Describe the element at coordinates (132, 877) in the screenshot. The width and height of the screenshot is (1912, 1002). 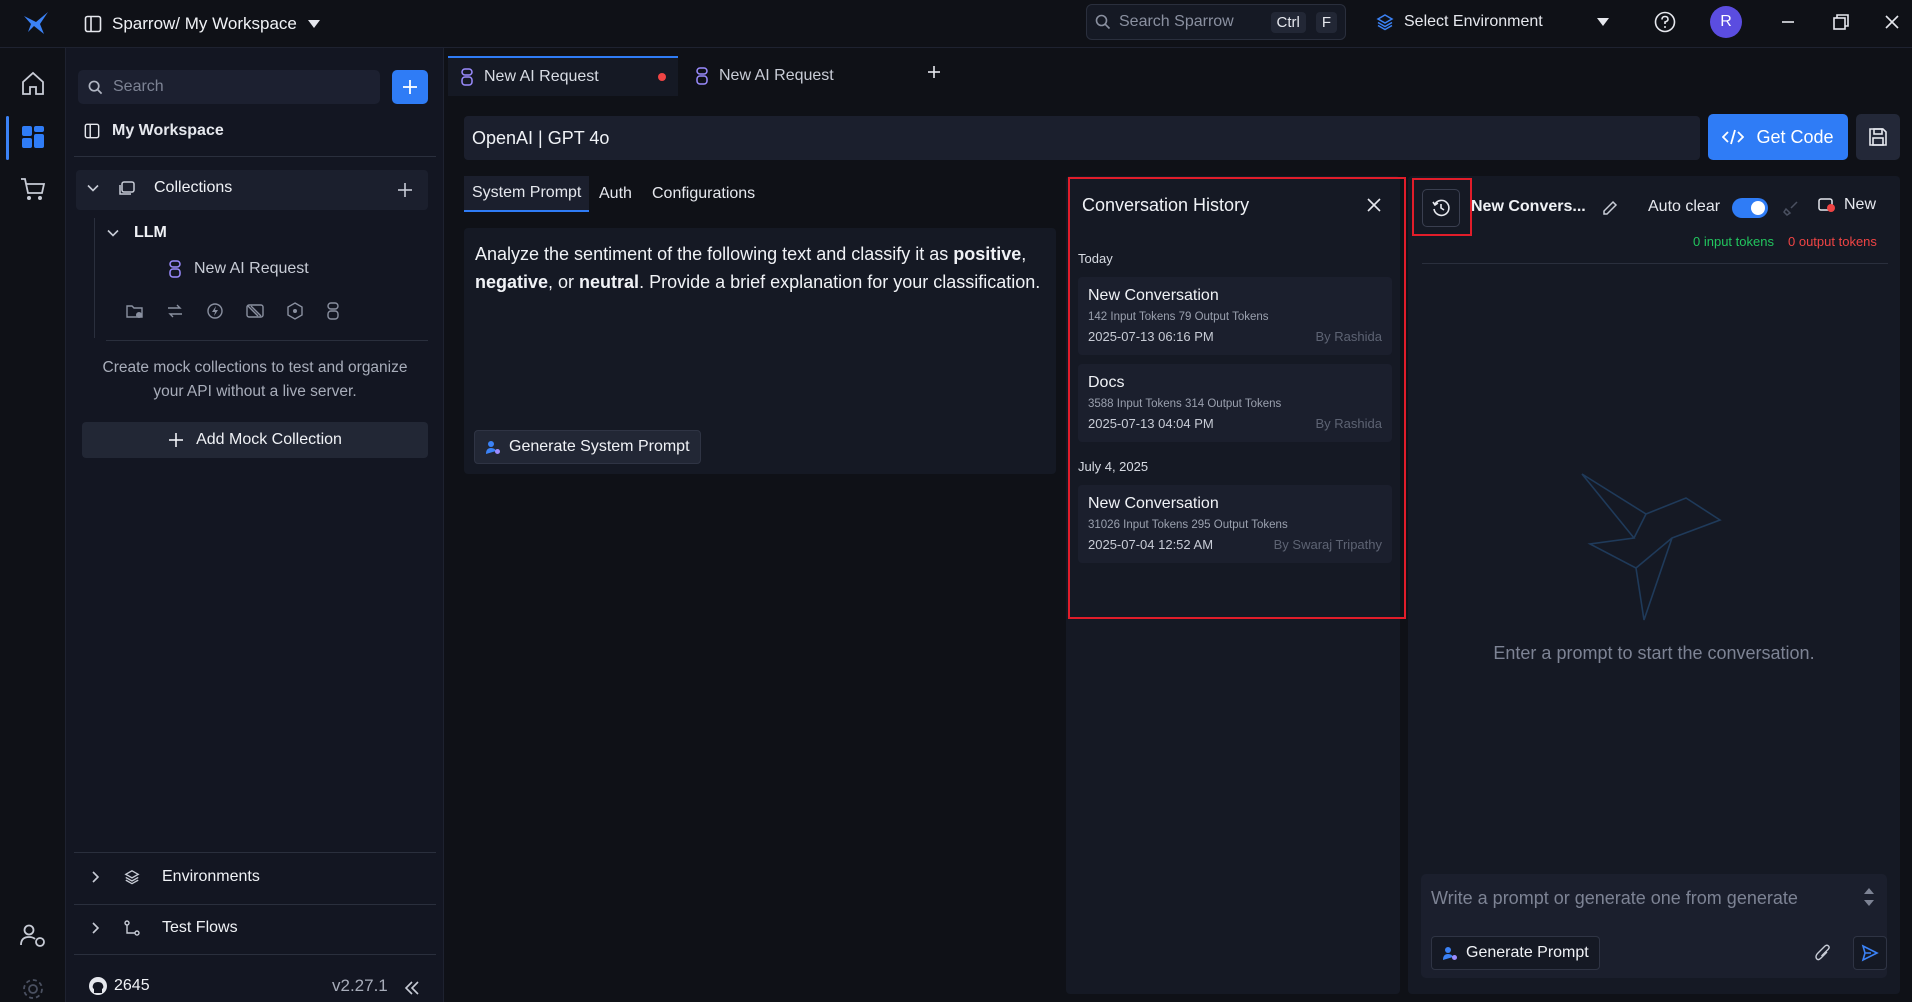
I see `layers-icon` at that location.